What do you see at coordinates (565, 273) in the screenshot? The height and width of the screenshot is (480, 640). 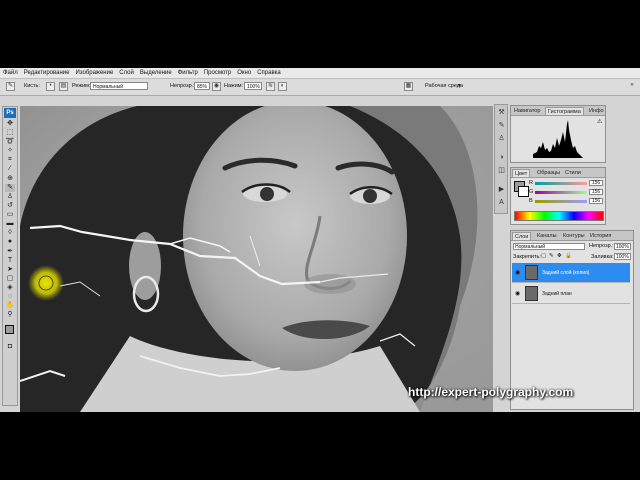 I see `layer-name: Задний слой (копия)` at bounding box center [565, 273].